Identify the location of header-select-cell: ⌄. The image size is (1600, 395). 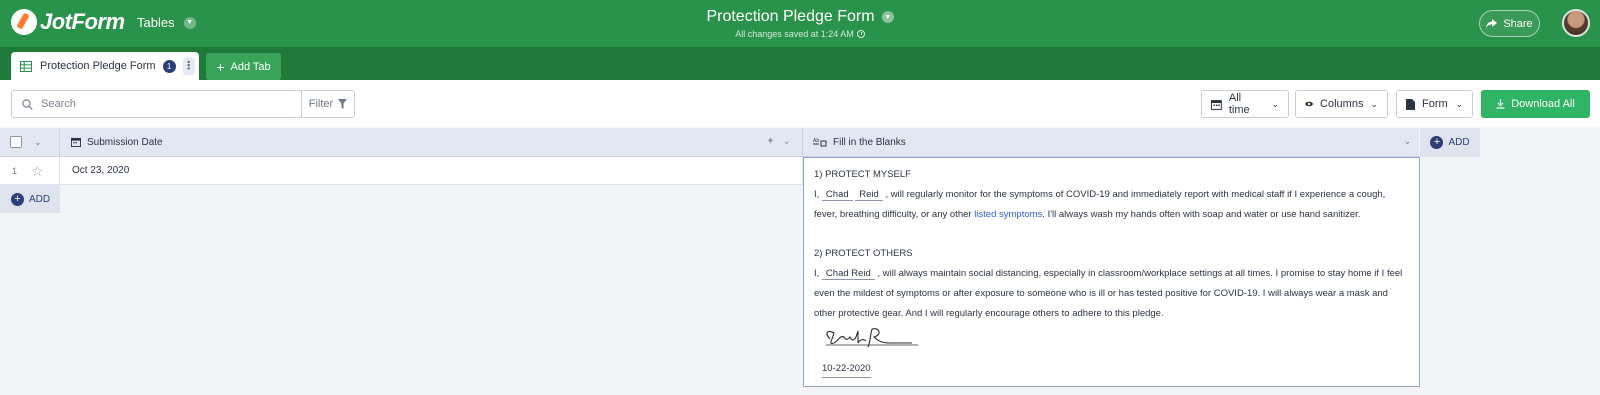
(30, 142).